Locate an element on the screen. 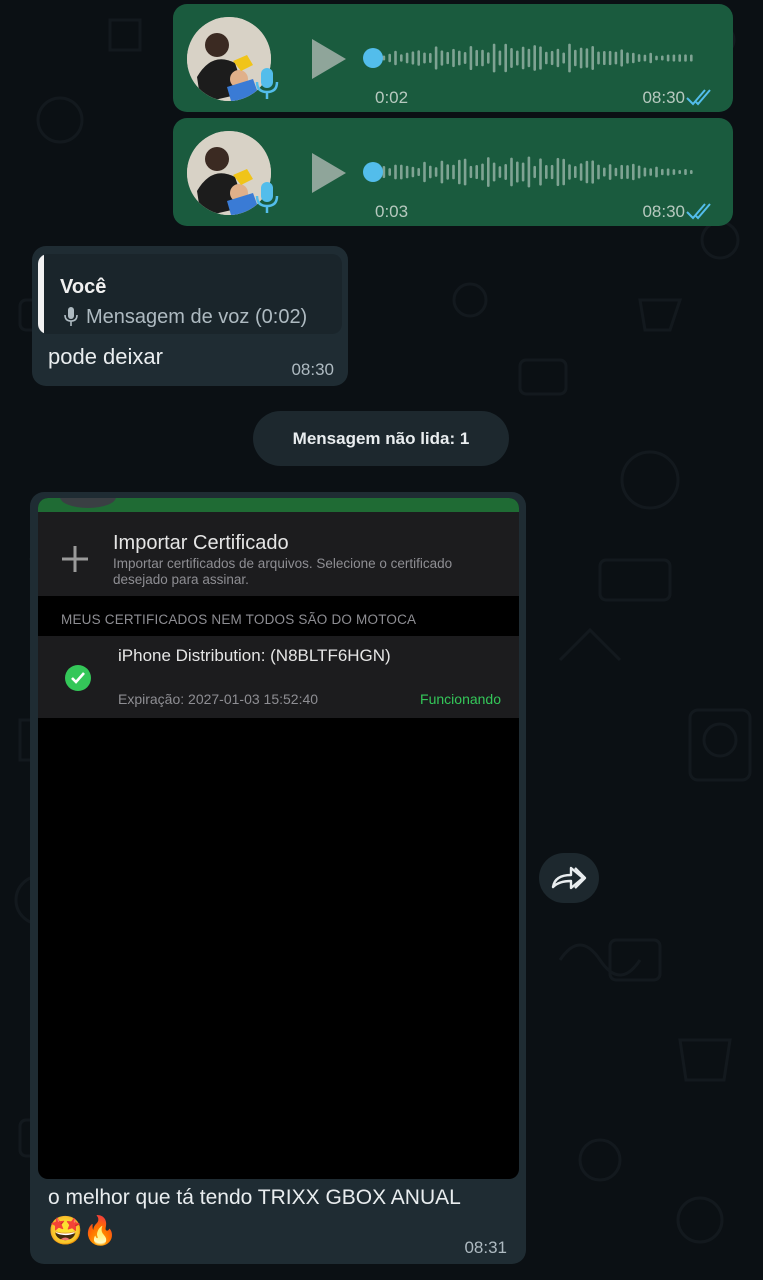 Image resolution: width=763 pixels, height=1280 pixels. certificate-status: Funcionando is located at coordinates (460, 699).